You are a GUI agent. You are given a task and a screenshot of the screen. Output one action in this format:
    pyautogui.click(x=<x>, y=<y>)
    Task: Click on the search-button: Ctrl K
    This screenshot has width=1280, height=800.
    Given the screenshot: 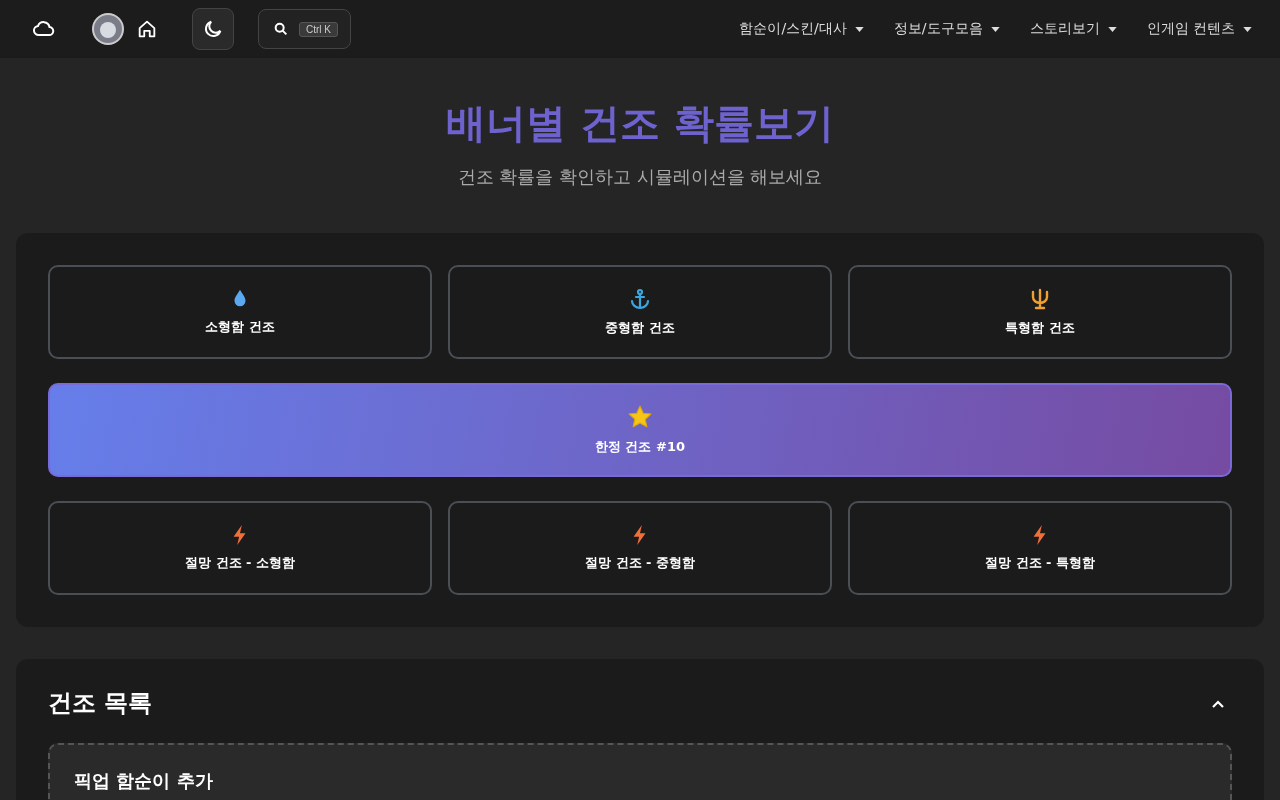 What is the action you would take?
    pyautogui.click(x=304, y=29)
    